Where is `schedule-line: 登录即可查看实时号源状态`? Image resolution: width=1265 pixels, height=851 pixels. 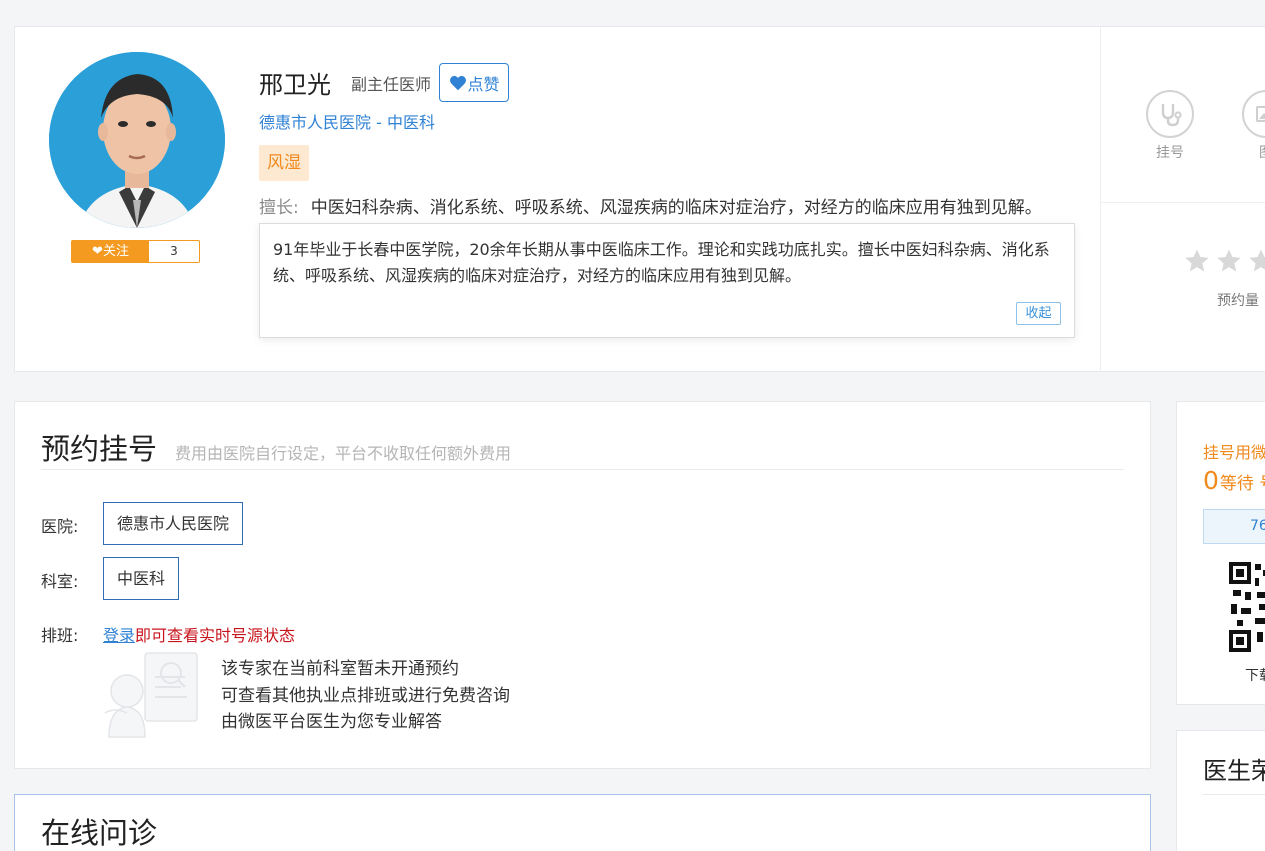 schedule-line: 登录即可查看实时号源状态 is located at coordinates (199, 634).